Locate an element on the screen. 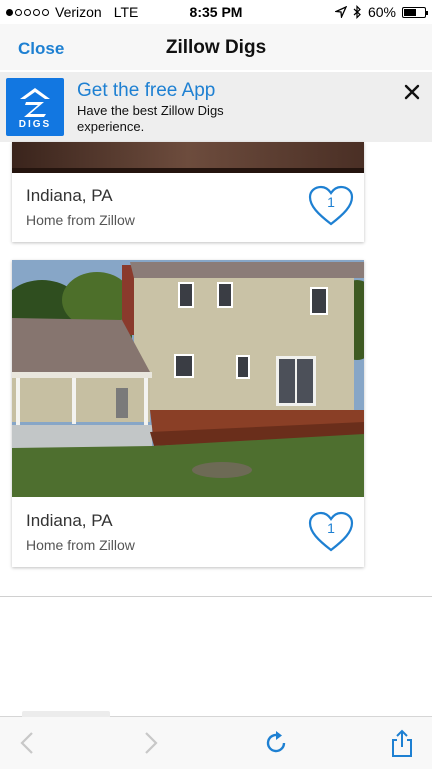 This screenshot has height=769, width=432. bluetooth-icon is located at coordinates (357, 12).